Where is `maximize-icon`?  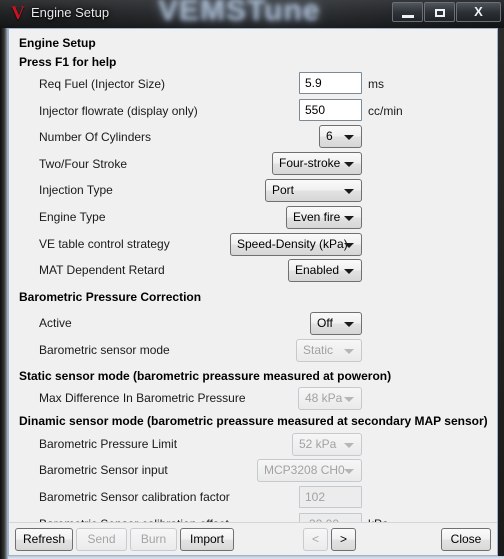 maximize-icon is located at coordinates (440, 13).